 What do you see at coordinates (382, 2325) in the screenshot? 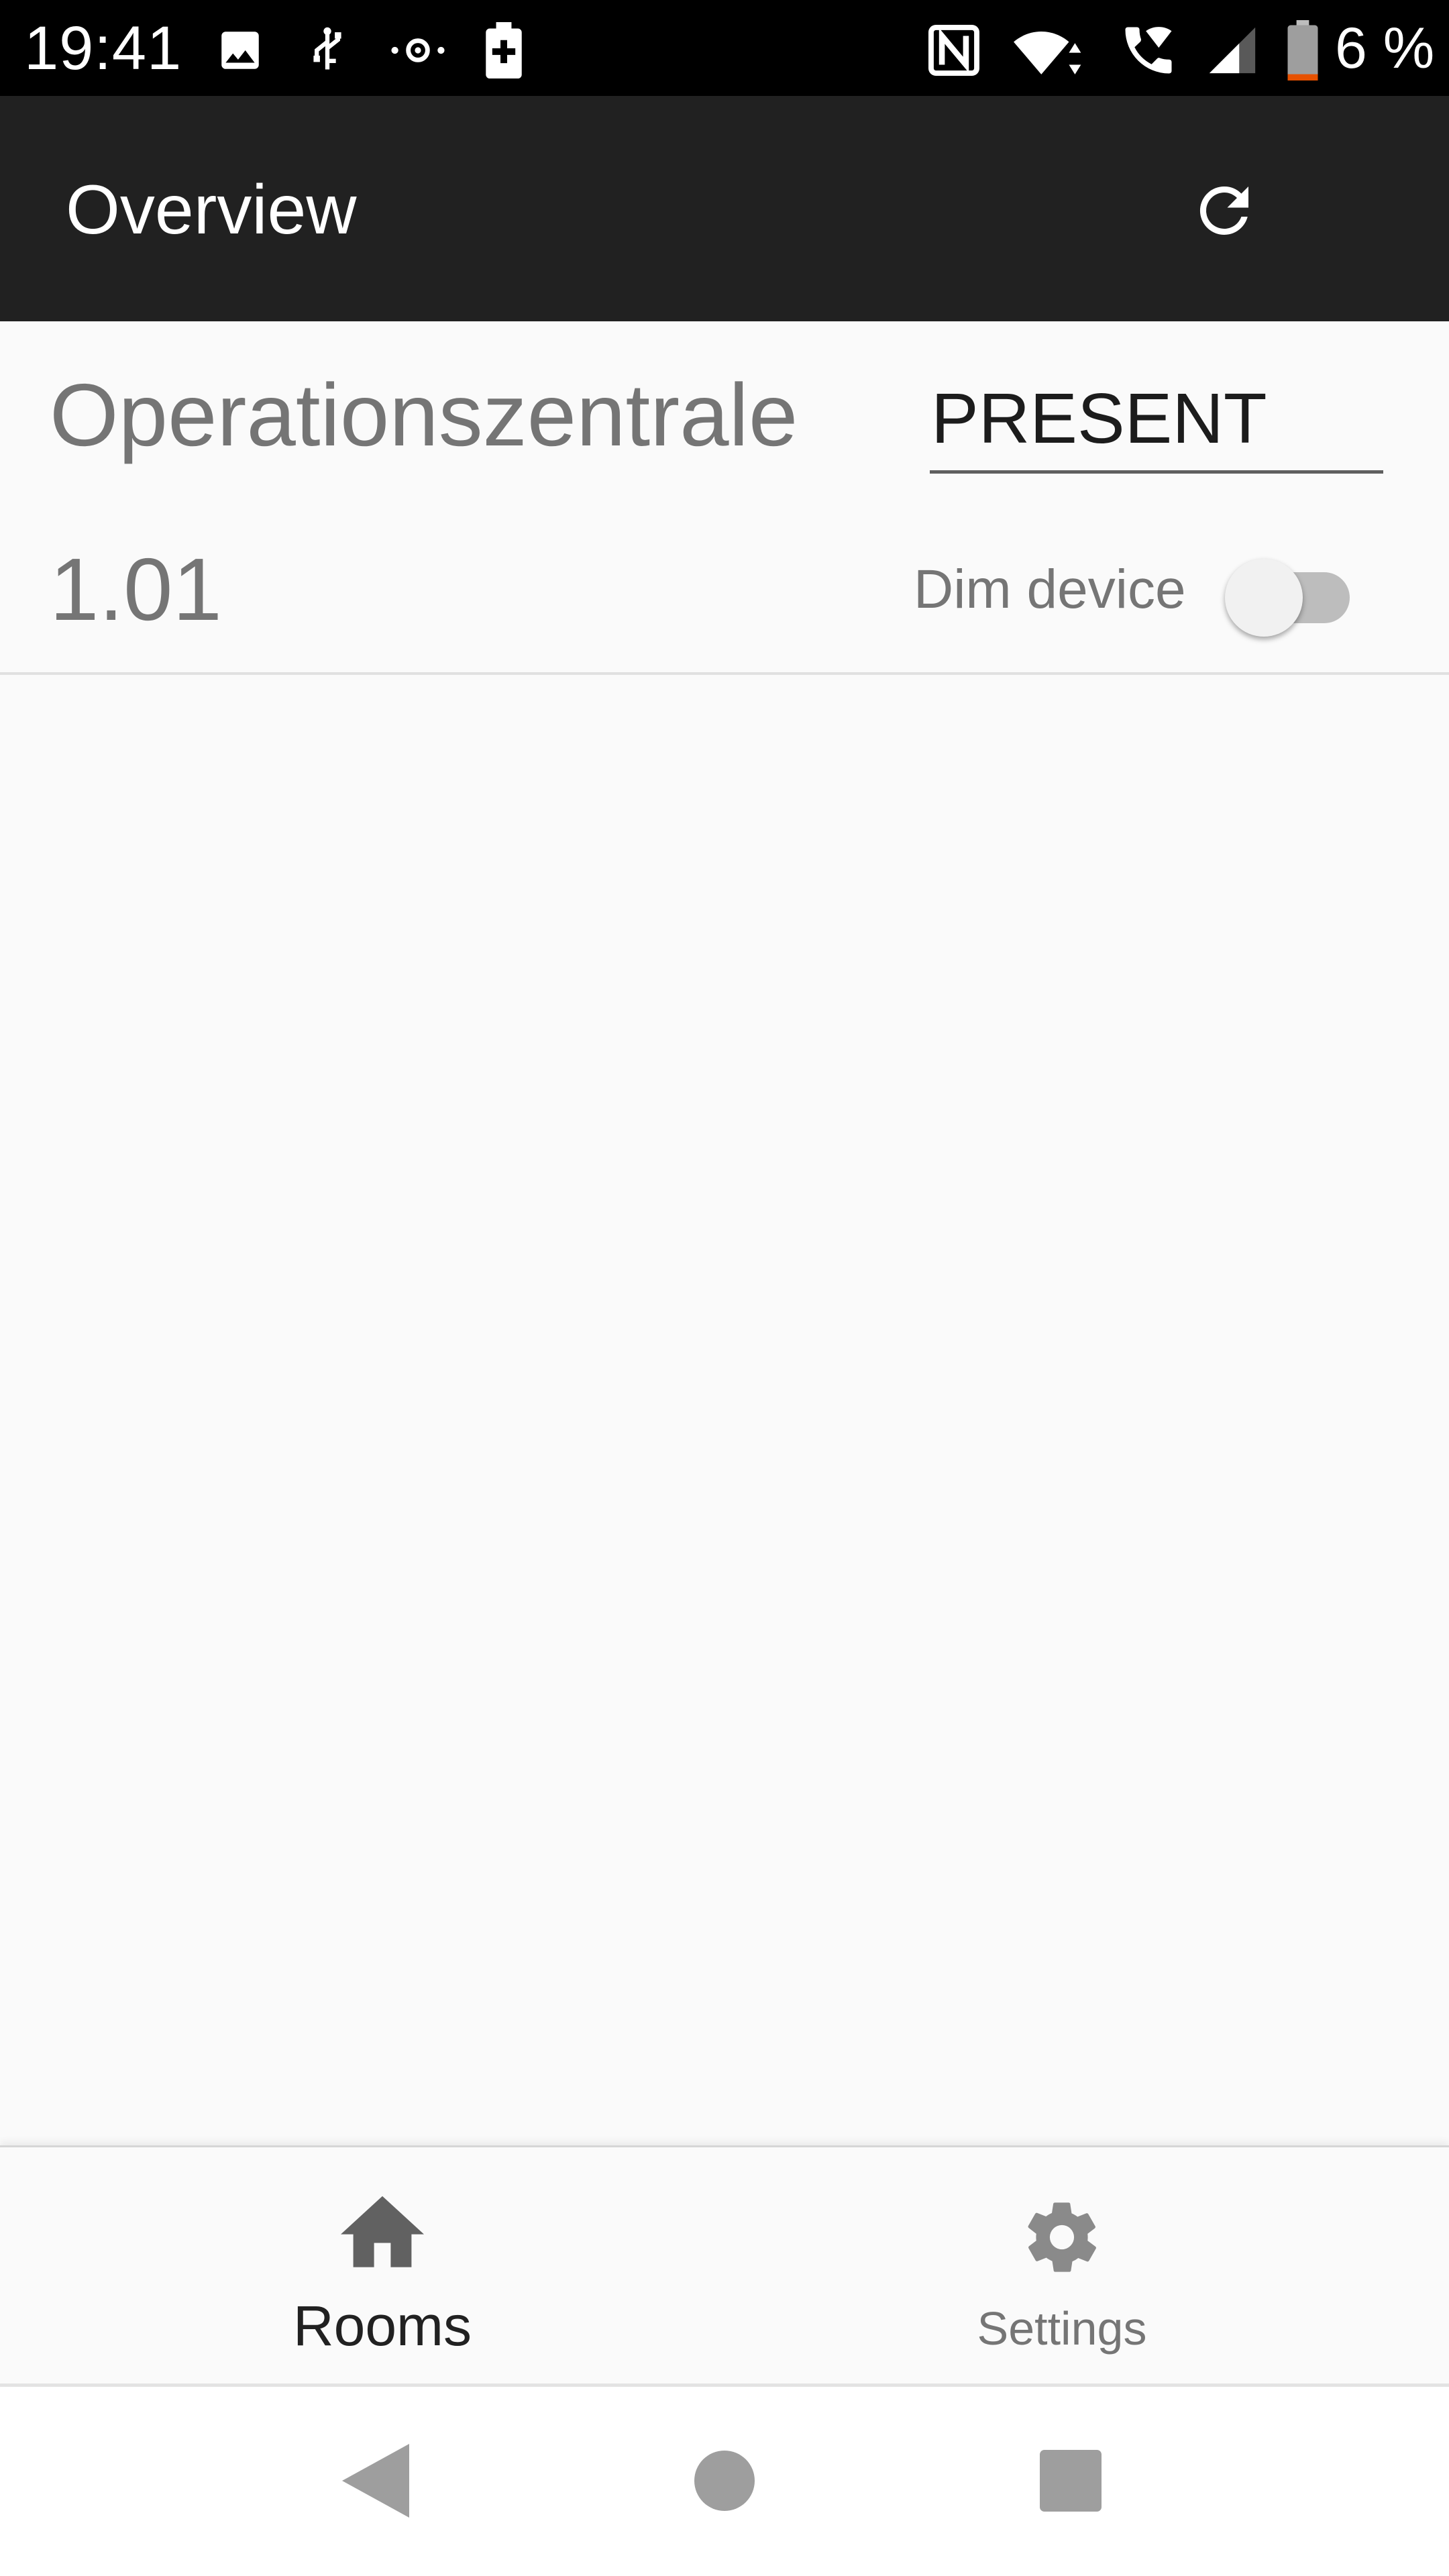
I see `nav-label-rooms: Rooms` at bounding box center [382, 2325].